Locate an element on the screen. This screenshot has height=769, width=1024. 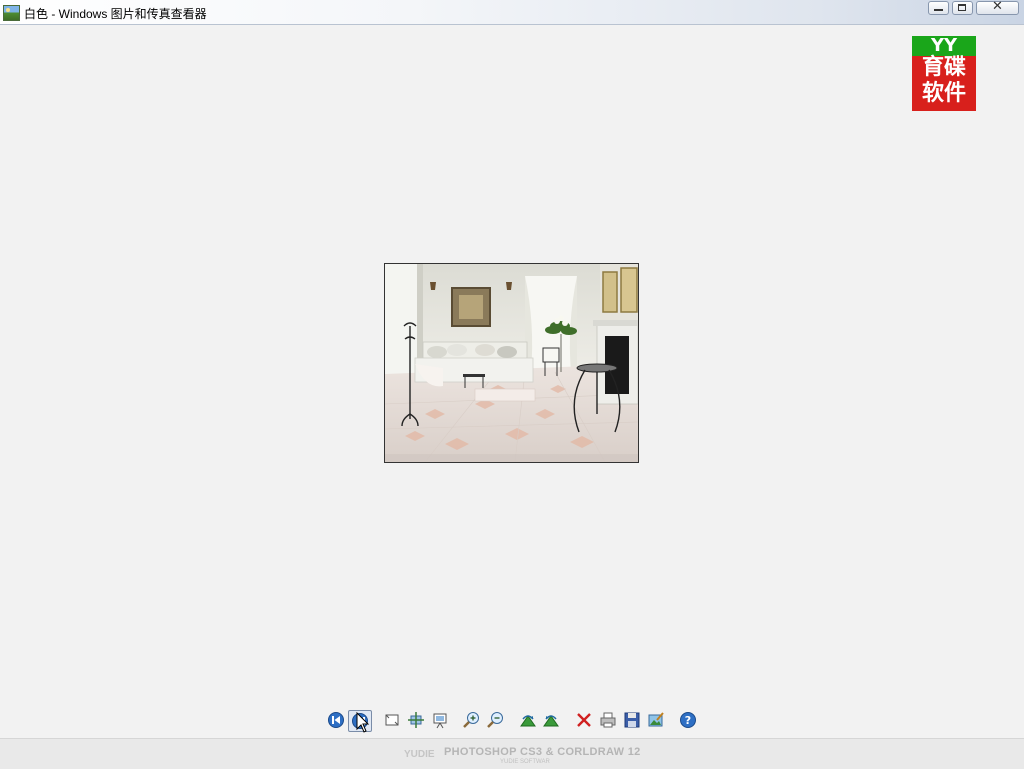
logo-yy-text: YY is located at coordinates (944, 46).